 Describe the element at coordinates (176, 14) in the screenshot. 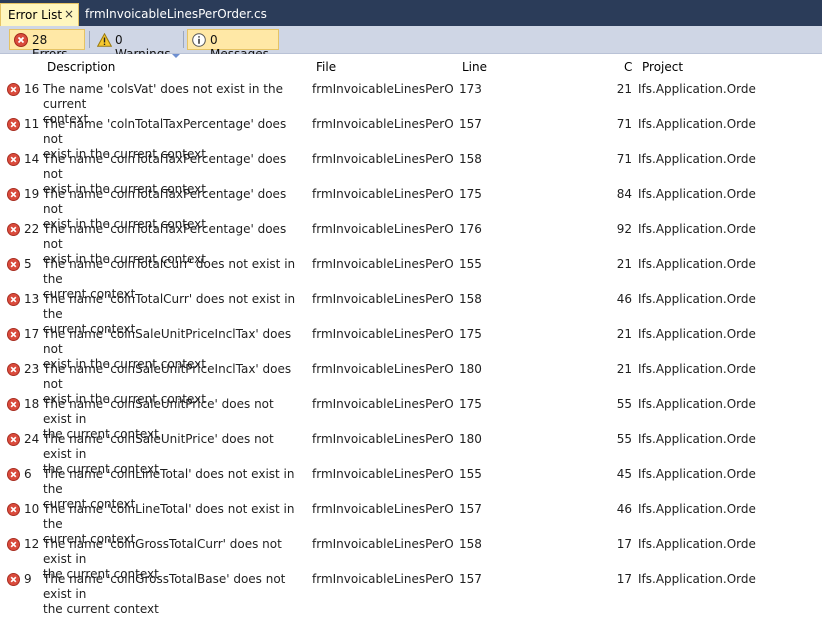

I see `tab-source-file: frmInvoicableLinesPerOrder.cs` at that location.